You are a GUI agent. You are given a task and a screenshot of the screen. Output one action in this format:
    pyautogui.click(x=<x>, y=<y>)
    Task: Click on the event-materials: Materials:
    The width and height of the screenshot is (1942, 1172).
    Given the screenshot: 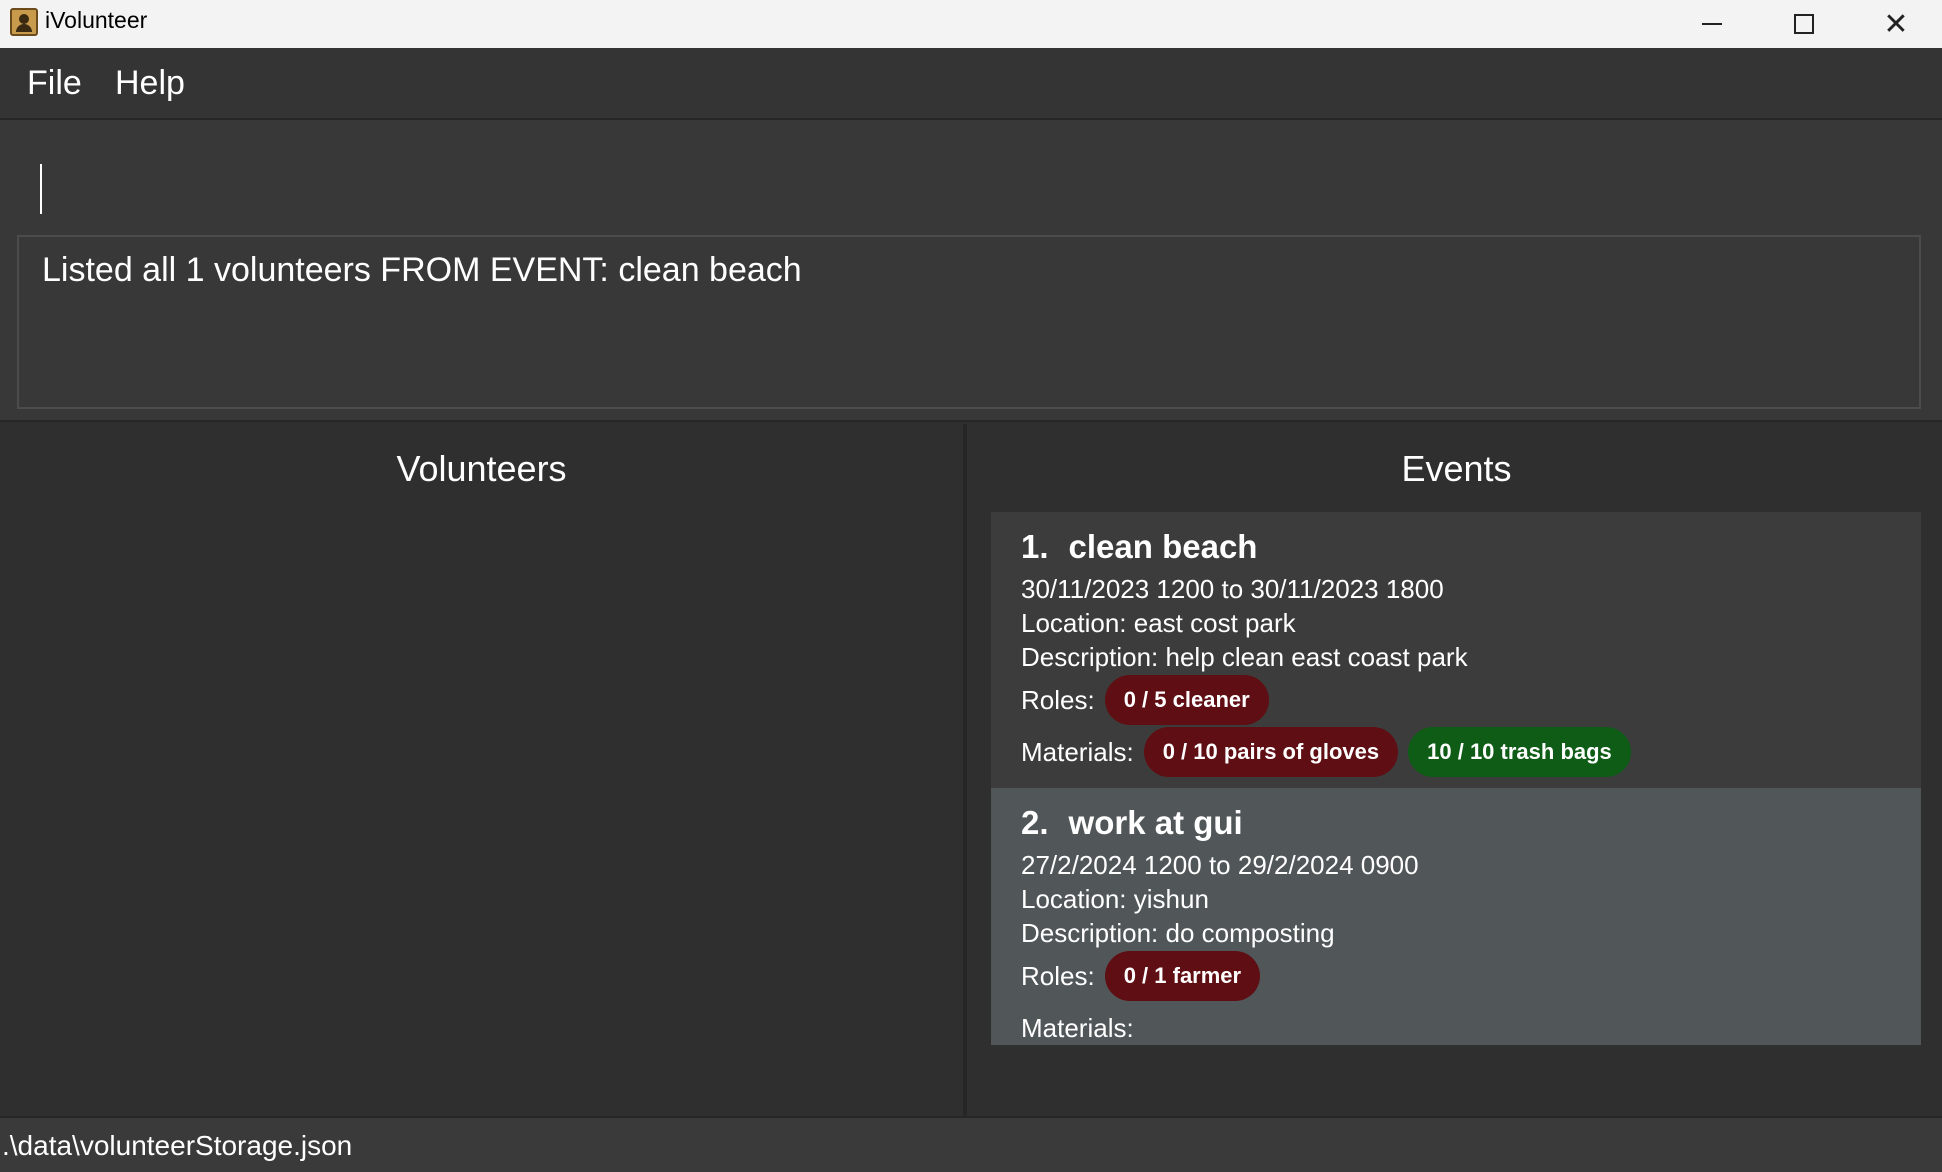 What is the action you would take?
    pyautogui.click(x=1471, y=1028)
    